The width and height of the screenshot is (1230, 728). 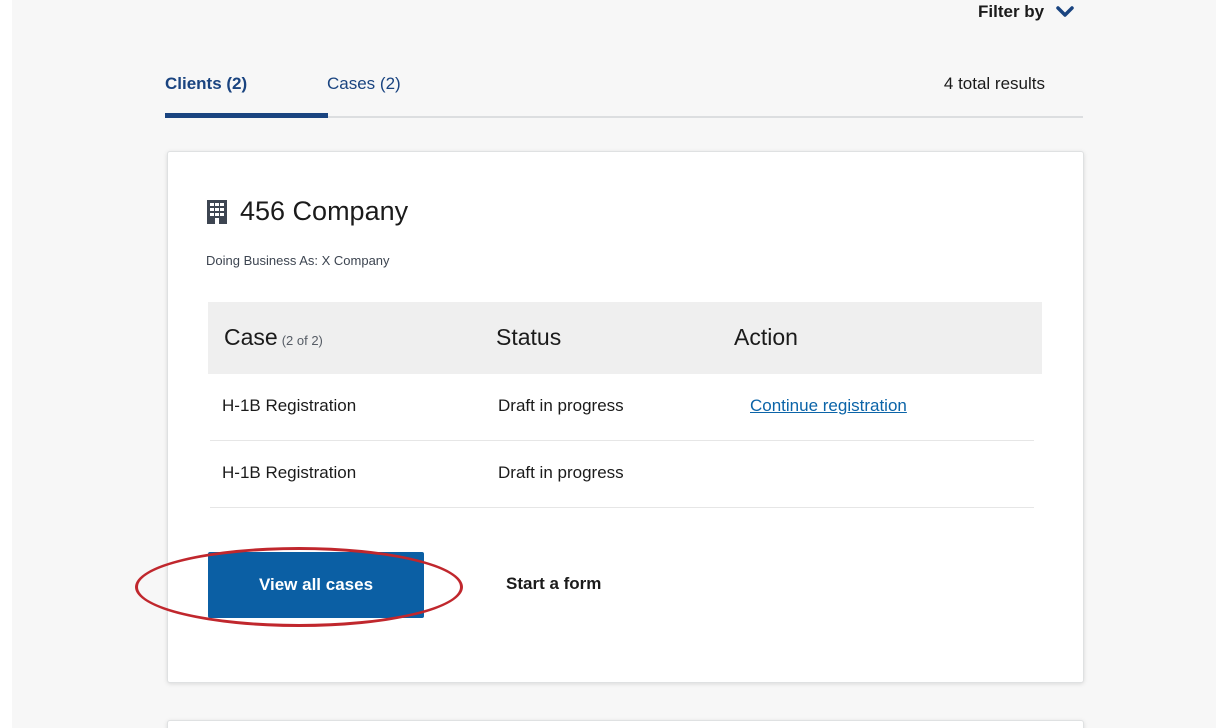 What do you see at coordinates (625, 724) in the screenshot?
I see `next-client-card` at bounding box center [625, 724].